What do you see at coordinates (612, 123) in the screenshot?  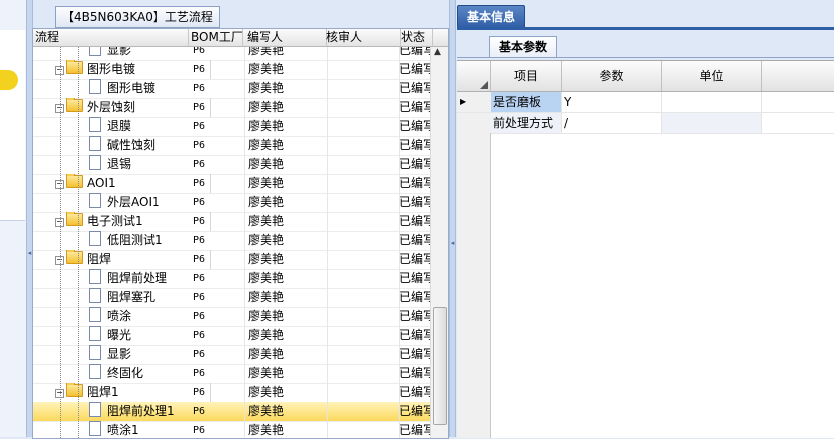 I see `param-value-cell: /` at bounding box center [612, 123].